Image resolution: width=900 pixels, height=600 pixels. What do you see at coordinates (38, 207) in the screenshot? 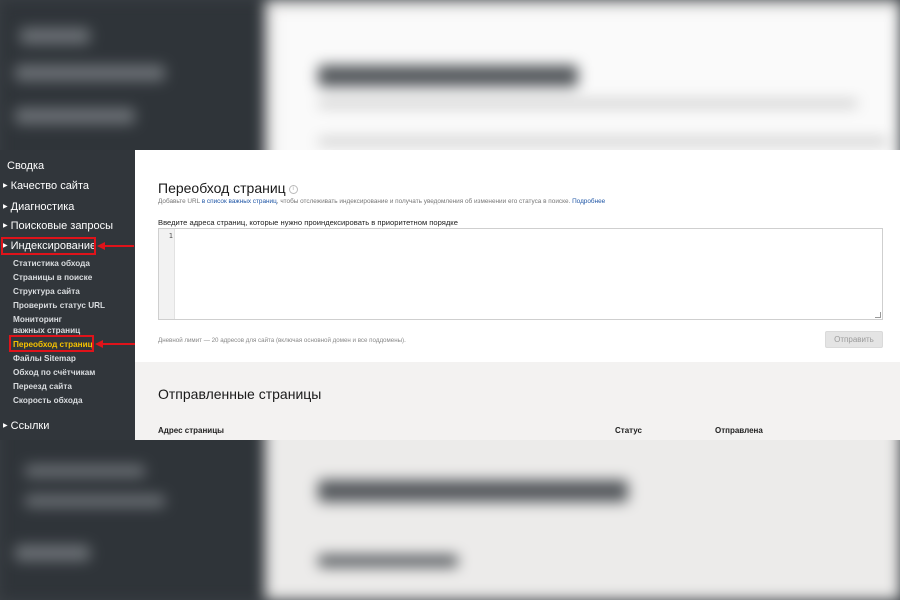
I see `sidebar-item-diagnostics: ▶ Диагностика` at bounding box center [38, 207].